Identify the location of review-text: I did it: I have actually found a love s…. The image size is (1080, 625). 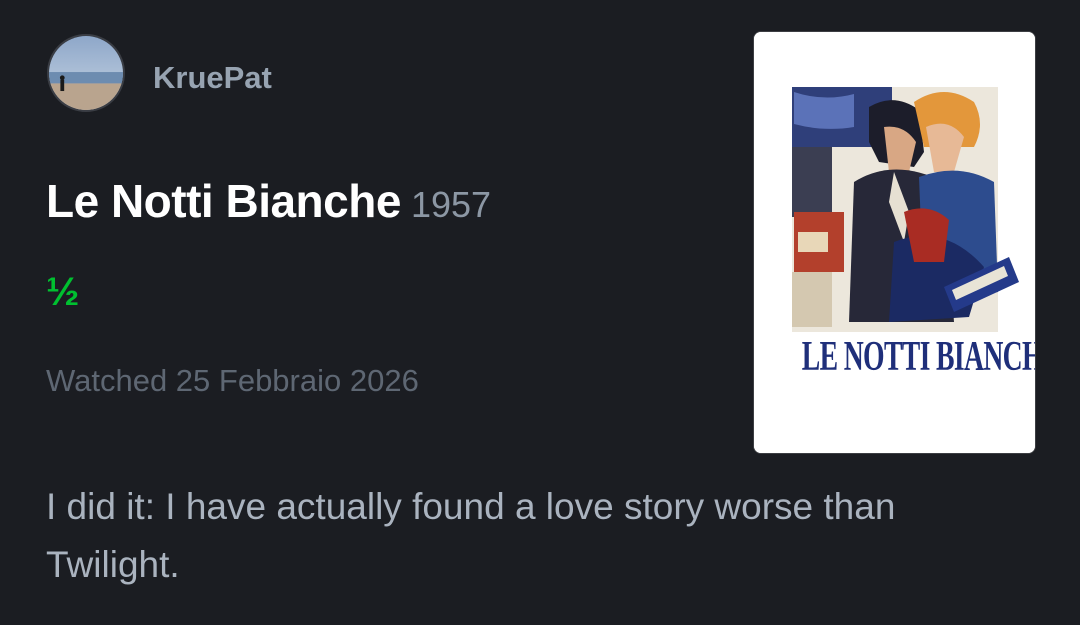
(471, 535).